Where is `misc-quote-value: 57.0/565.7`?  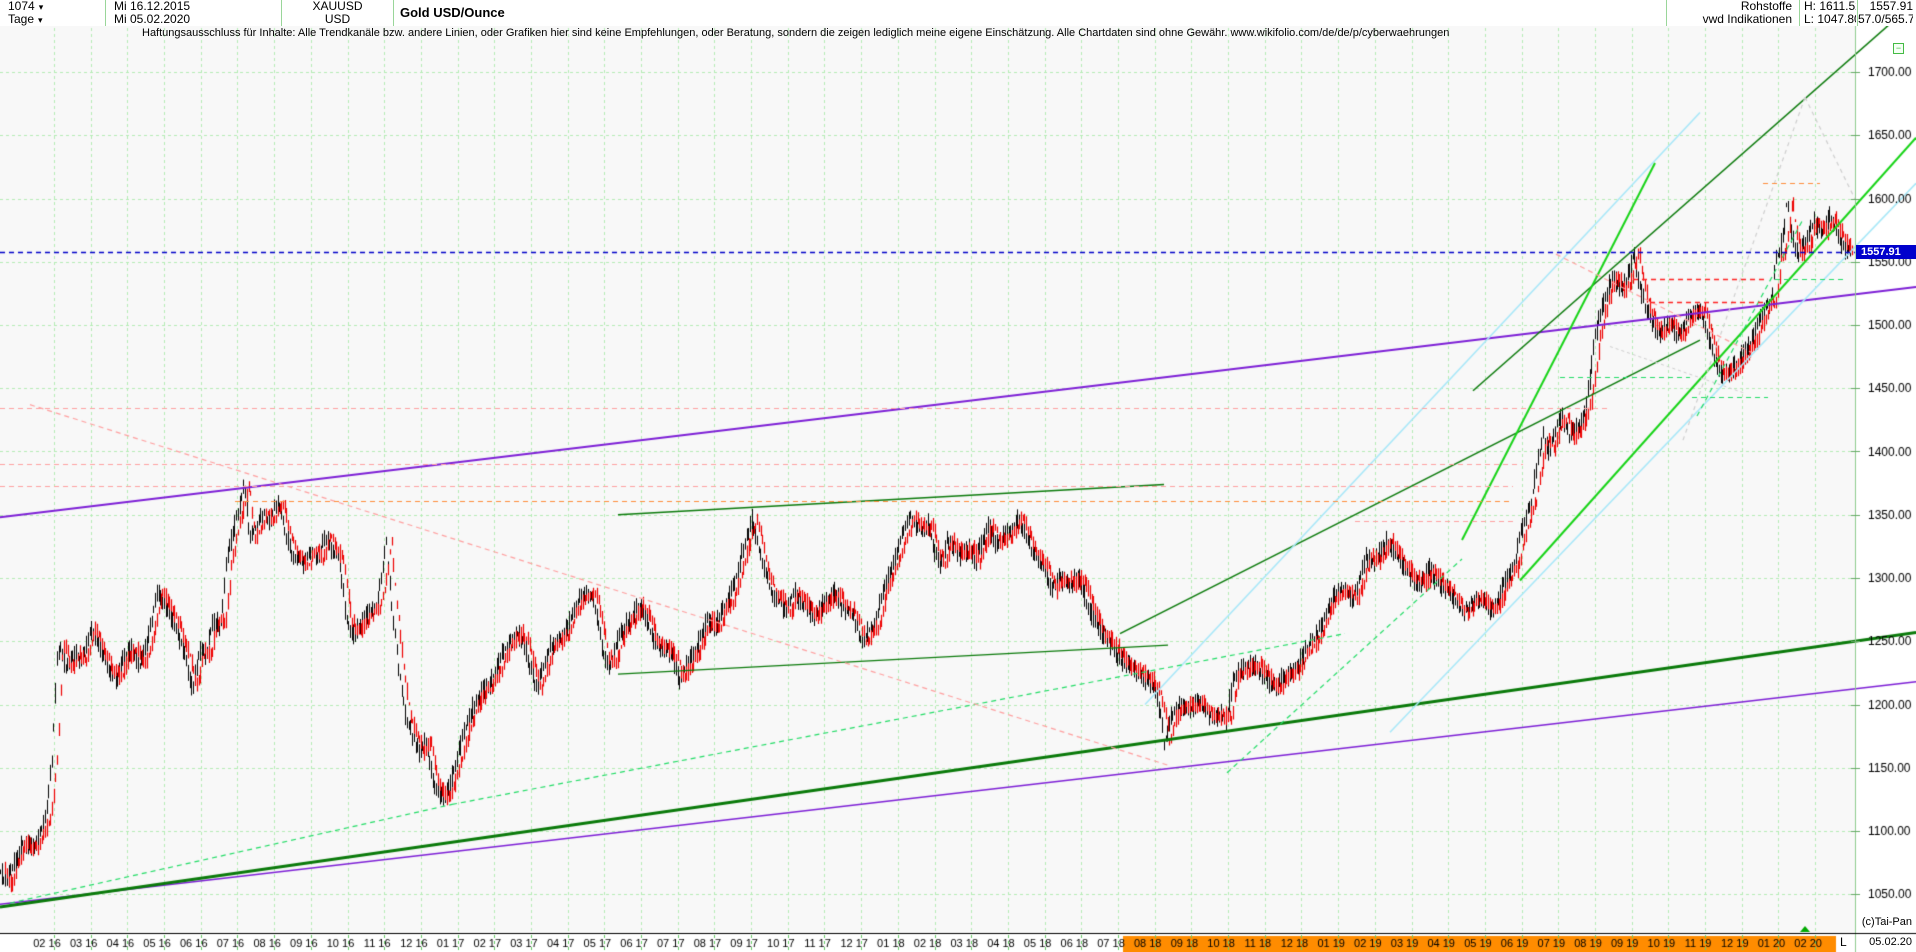 misc-quote-value: 57.0/565.7 is located at coordinates (1885, 19).